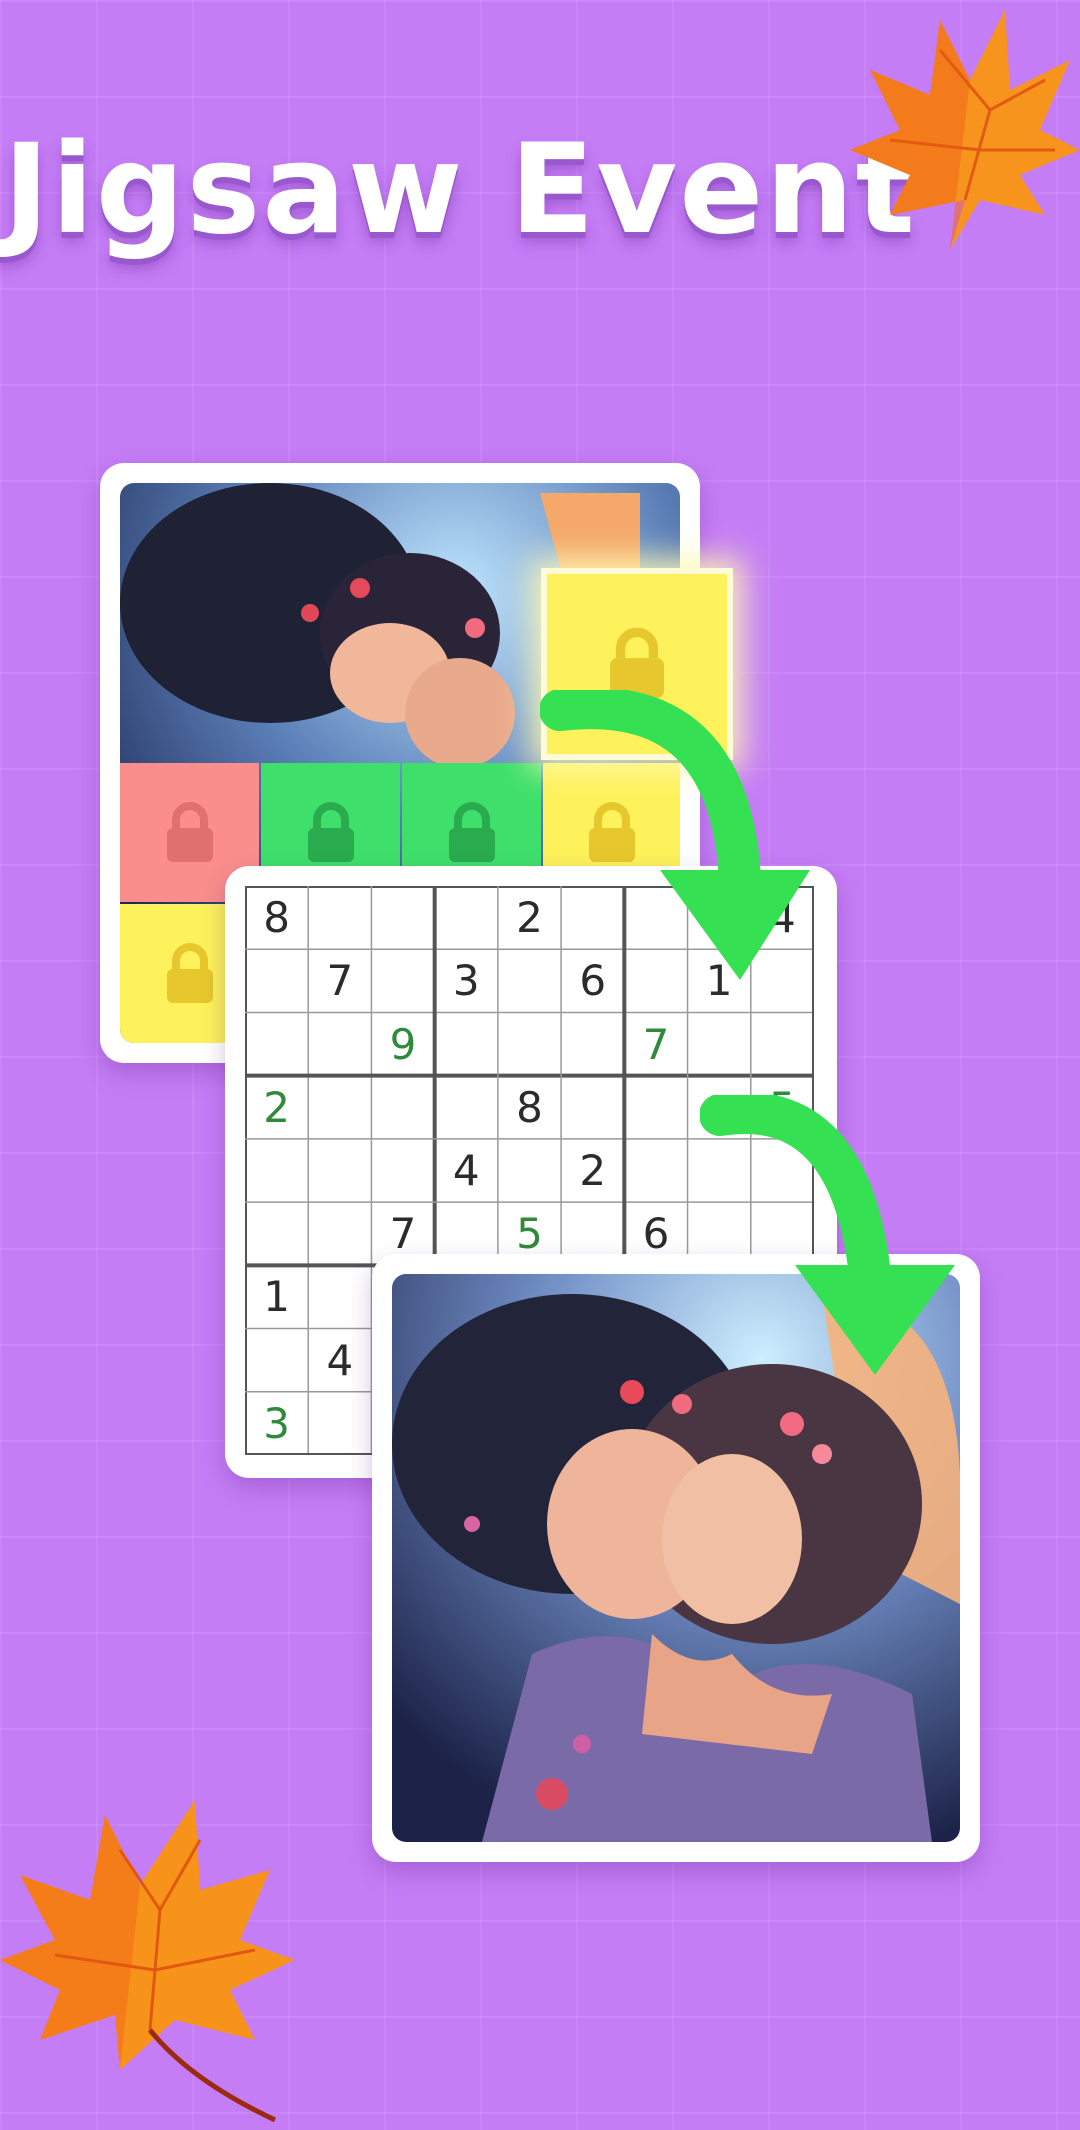 Image resolution: width=1080 pixels, height=2130 pixels. Describe the element at coordinates (276, 1296) in the screenshot. I see `sudoku-cell: 1` at that location.